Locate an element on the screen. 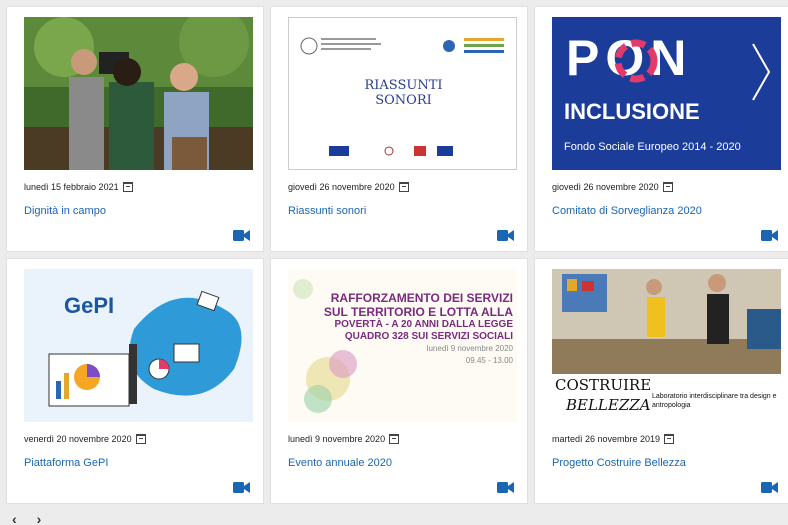 The height and width of the screenshot is (525, 788). prev-page-button: ‹ is located at coordinates (14, 518).